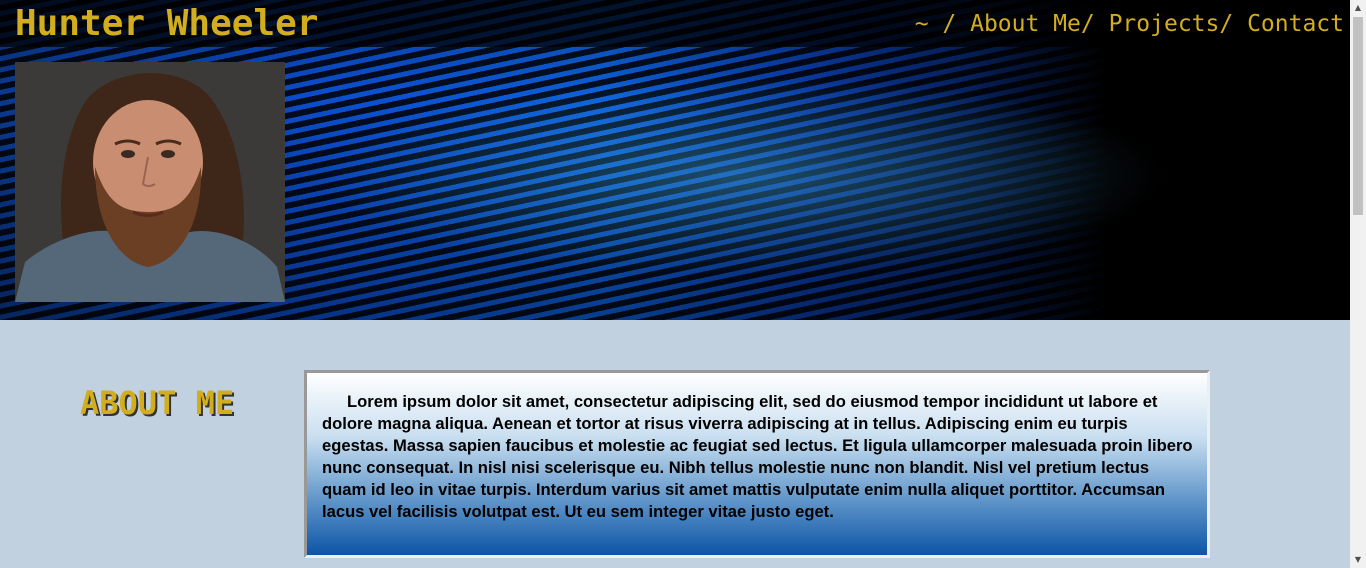  I want to click on nav-projects-link: Projects, so click(1164, 24).